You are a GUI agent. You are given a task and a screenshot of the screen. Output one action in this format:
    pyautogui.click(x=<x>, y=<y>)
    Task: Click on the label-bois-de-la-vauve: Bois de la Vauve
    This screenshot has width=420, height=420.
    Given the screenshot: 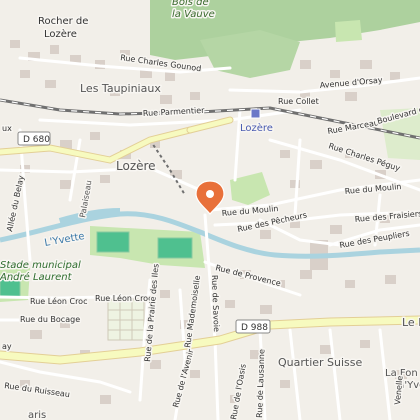 What is the action you would take?
    pyautogui.click(x=193, y=10)
    